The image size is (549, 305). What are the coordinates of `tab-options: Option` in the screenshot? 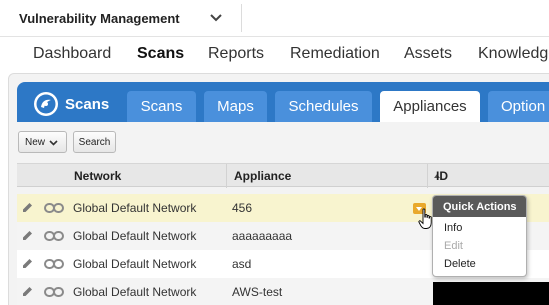 It's located at (518, 106).